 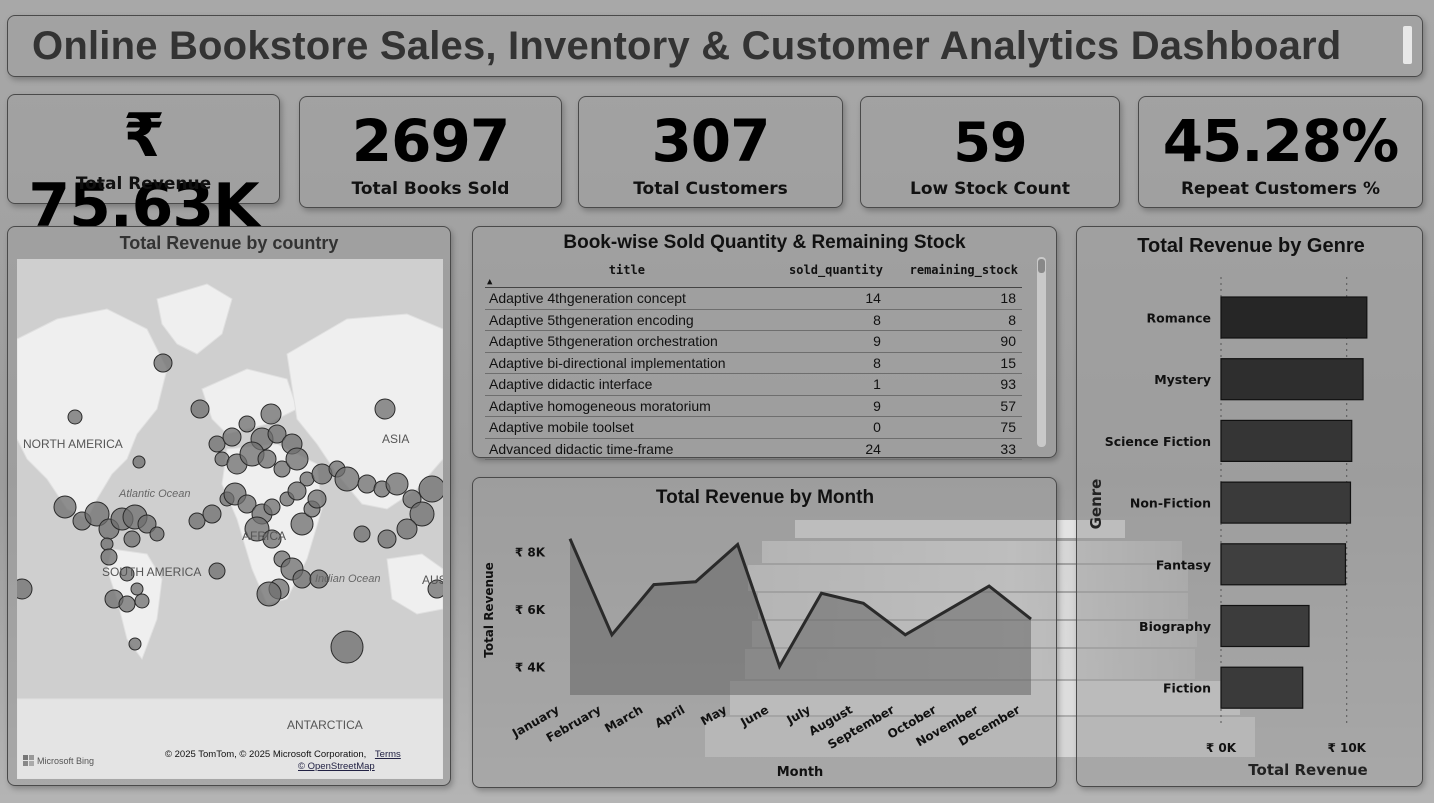 I want to click on x-tick-label: March, so click(x=623, y=718).